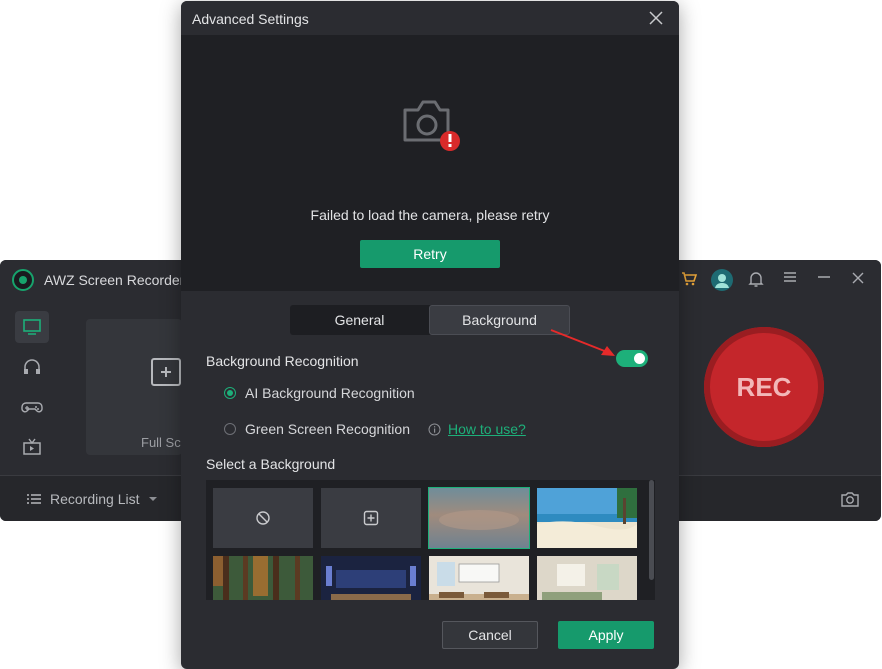 Image resolution: width=882 pixels, height=669 pixels. Describe the element at coordinates (587, 518) in the screenshot. I see `background-beach` at that location.